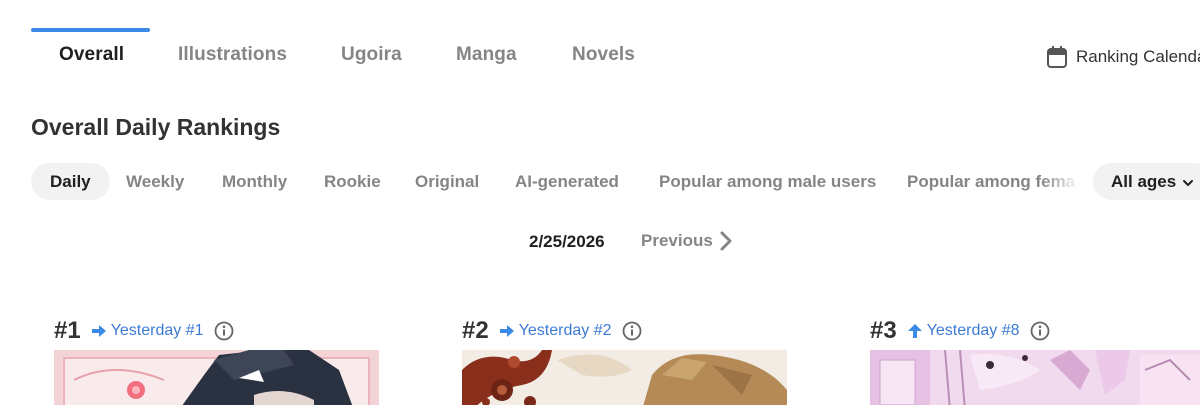 Image resolution: width=1200 pixels, height=405 pixels. I want to click on filter-popular-male: Popular among male users, so click(767, 181).